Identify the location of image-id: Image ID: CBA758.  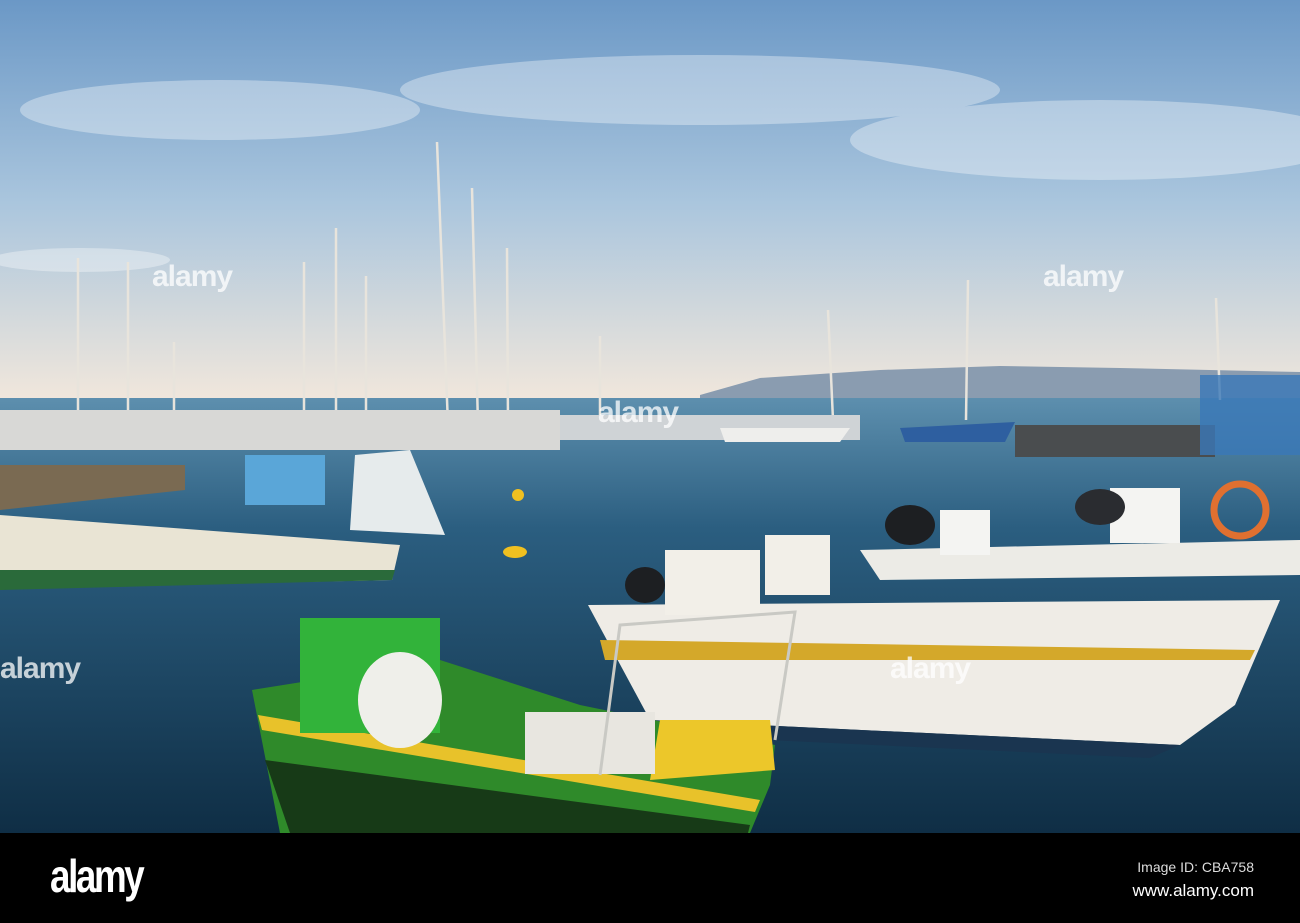
(1195, 867).